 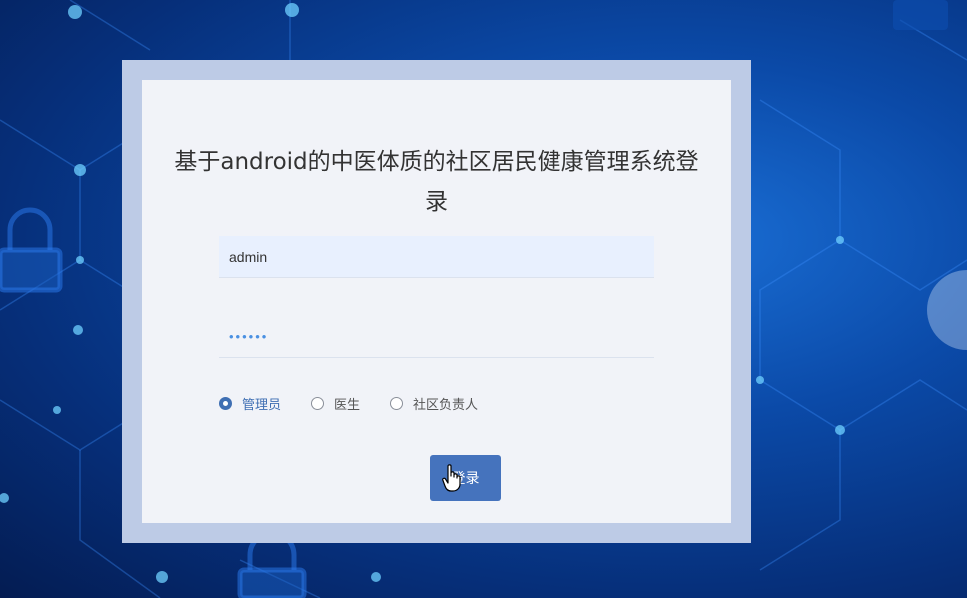 I want to click on hand-pointer-icon, so click(x=451, y=478).